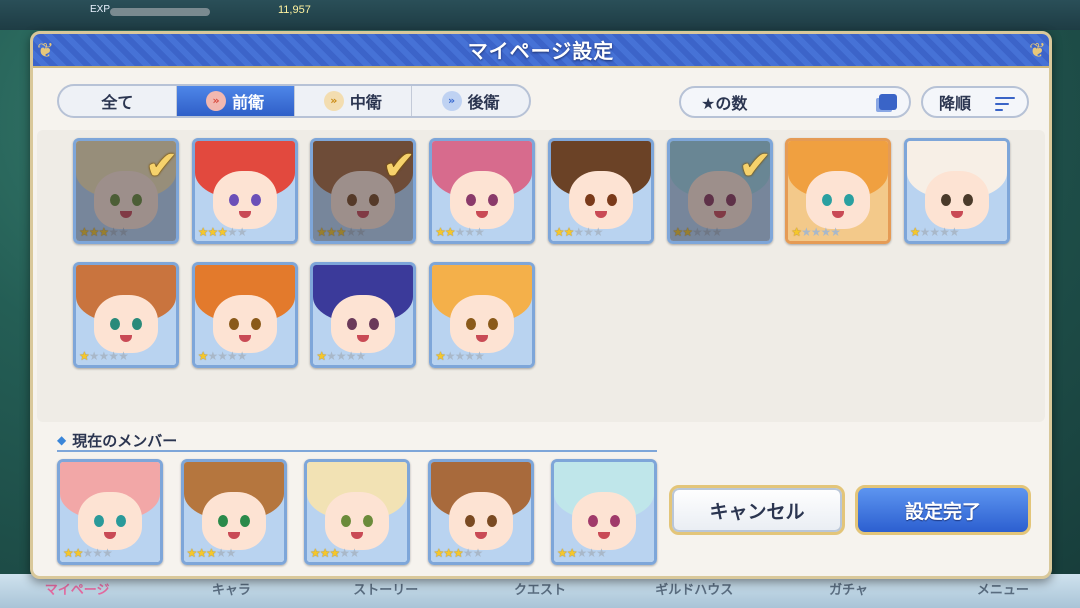 The image size is (1080, 608). I want to click on sort-by-stars-button: ★の数, so click(795, 102).